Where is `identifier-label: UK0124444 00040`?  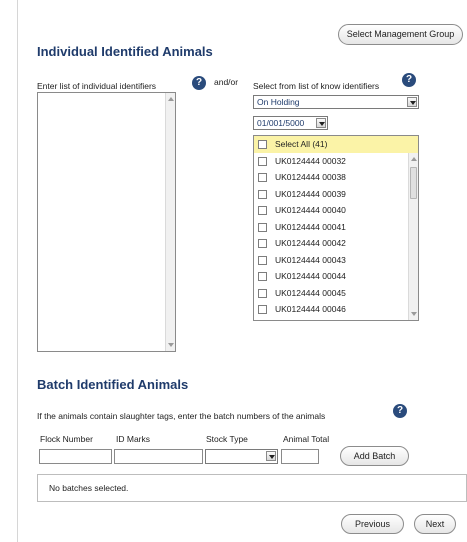
identifier-label: UK0124444 00040 is located at coordinates (310, 210).